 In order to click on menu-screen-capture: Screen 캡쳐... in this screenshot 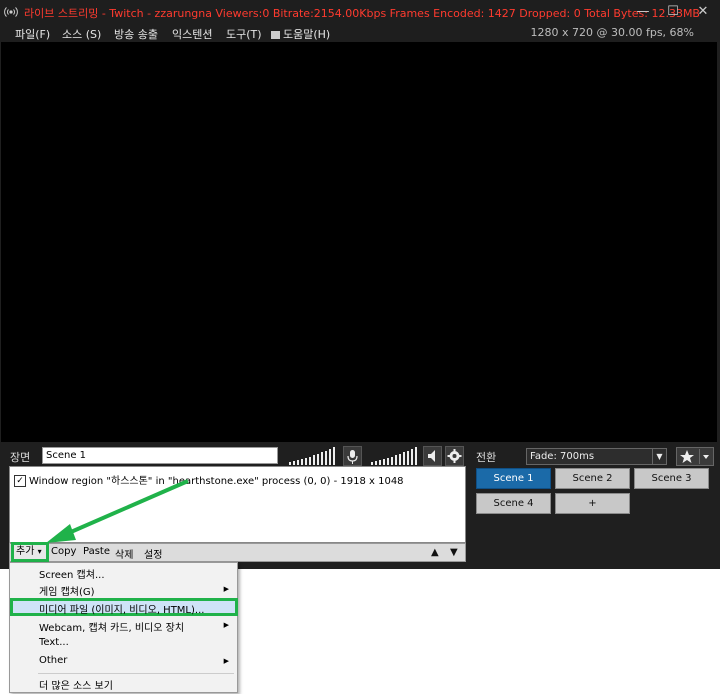, I will do `click(72, 573)`.